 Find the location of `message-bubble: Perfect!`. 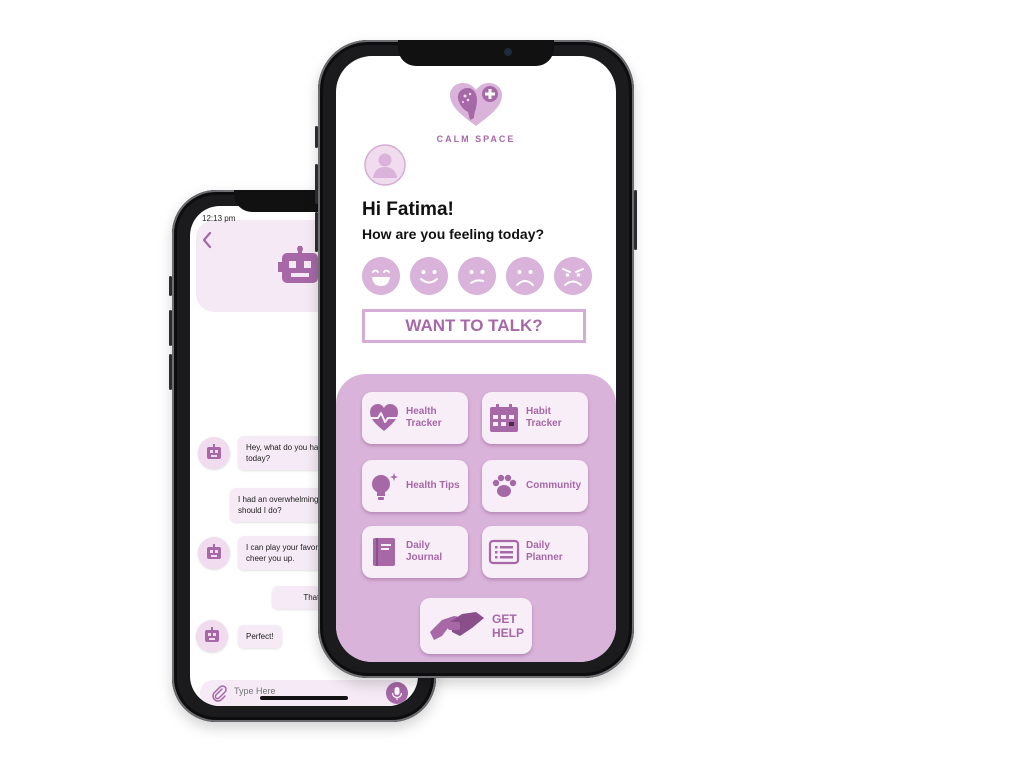

message-bubble: Perfect! is located at coordinates (260, 636).